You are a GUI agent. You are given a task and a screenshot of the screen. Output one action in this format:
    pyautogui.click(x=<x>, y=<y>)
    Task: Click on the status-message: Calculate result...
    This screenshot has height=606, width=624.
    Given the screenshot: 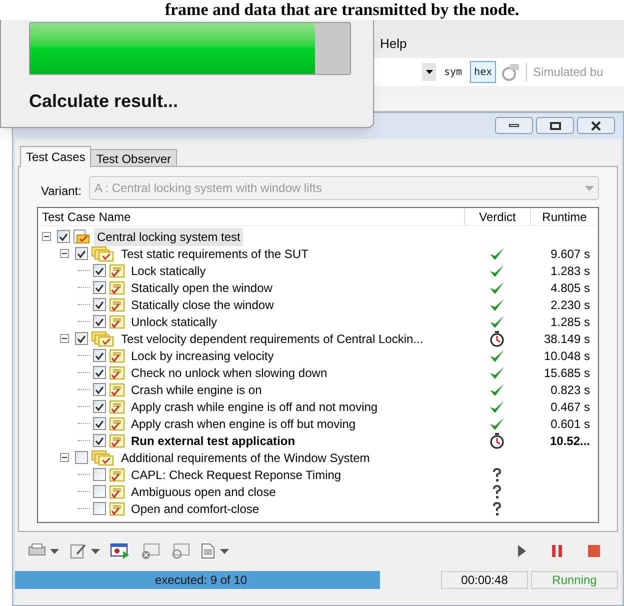 What is the action you would take?
    pyautogui.click(x=104, y=101)
    